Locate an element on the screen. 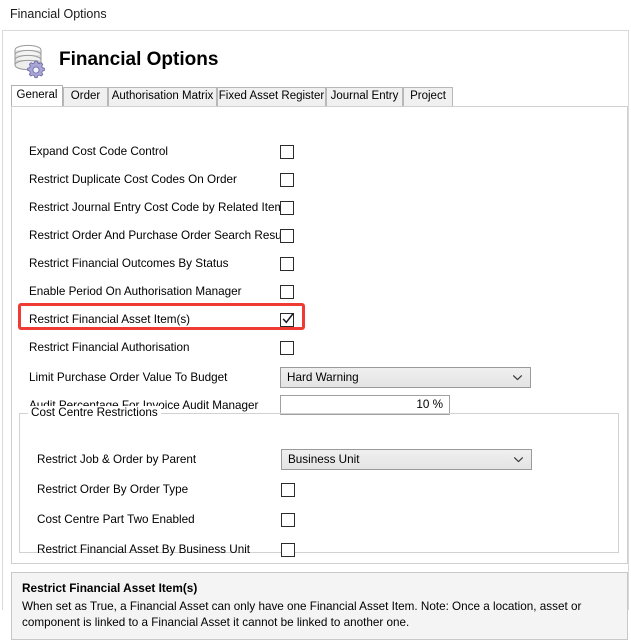 The width and height of the screenshot is (631, 640). checkbox-restrict-duplicate-cost-codes-on-order is located at coordinates (287, 180).